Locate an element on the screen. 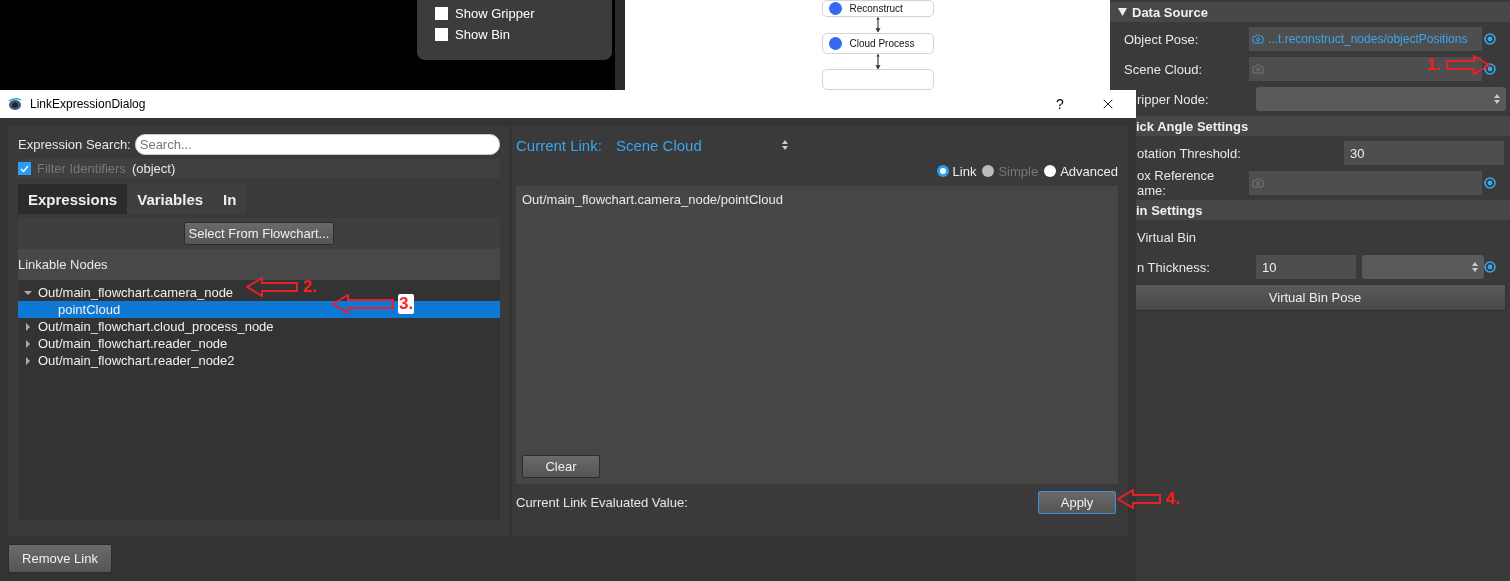 The image size is (1510, 581). clear-button: Clear is located at coordinates (561, 466).